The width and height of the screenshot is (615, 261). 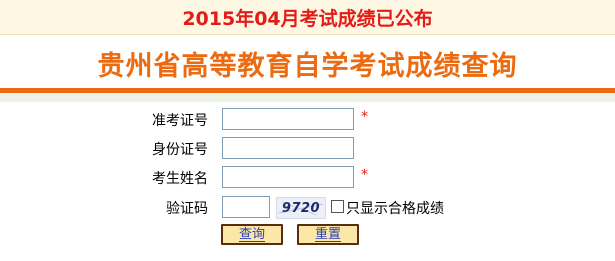 What do you see at coordinates (180, 121) in the screenshot?
I see `exam-number-label: 准考证号` at bounding box center [180, 121].